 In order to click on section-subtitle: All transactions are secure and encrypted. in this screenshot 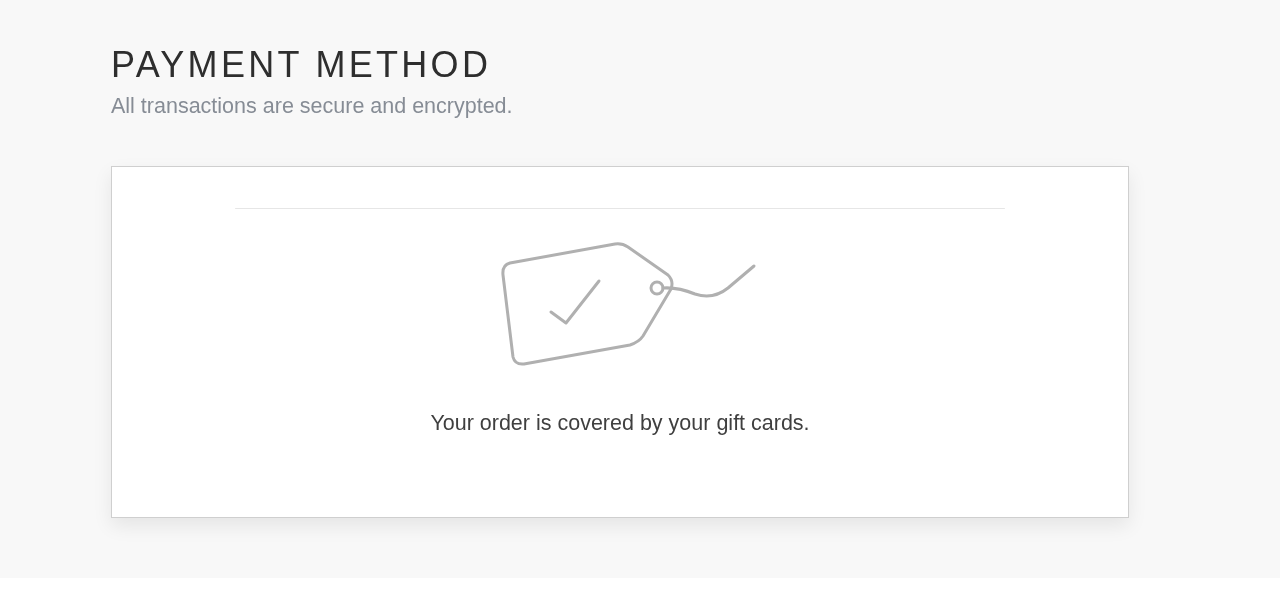, I will do `click(312, 106)`.